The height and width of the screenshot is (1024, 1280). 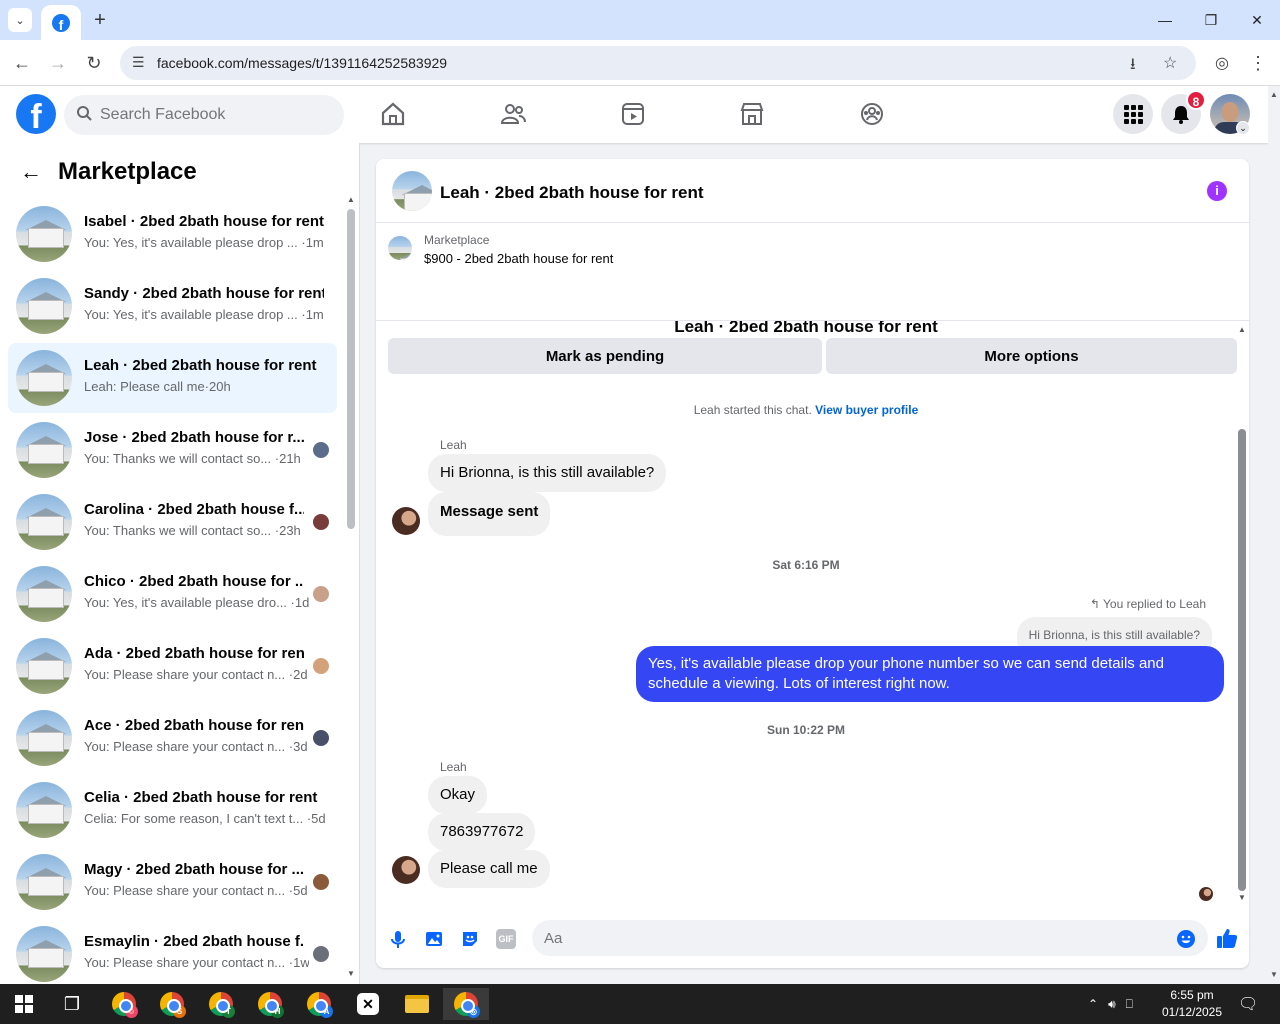 I want to click on search-box, so click(x=204, y=115).